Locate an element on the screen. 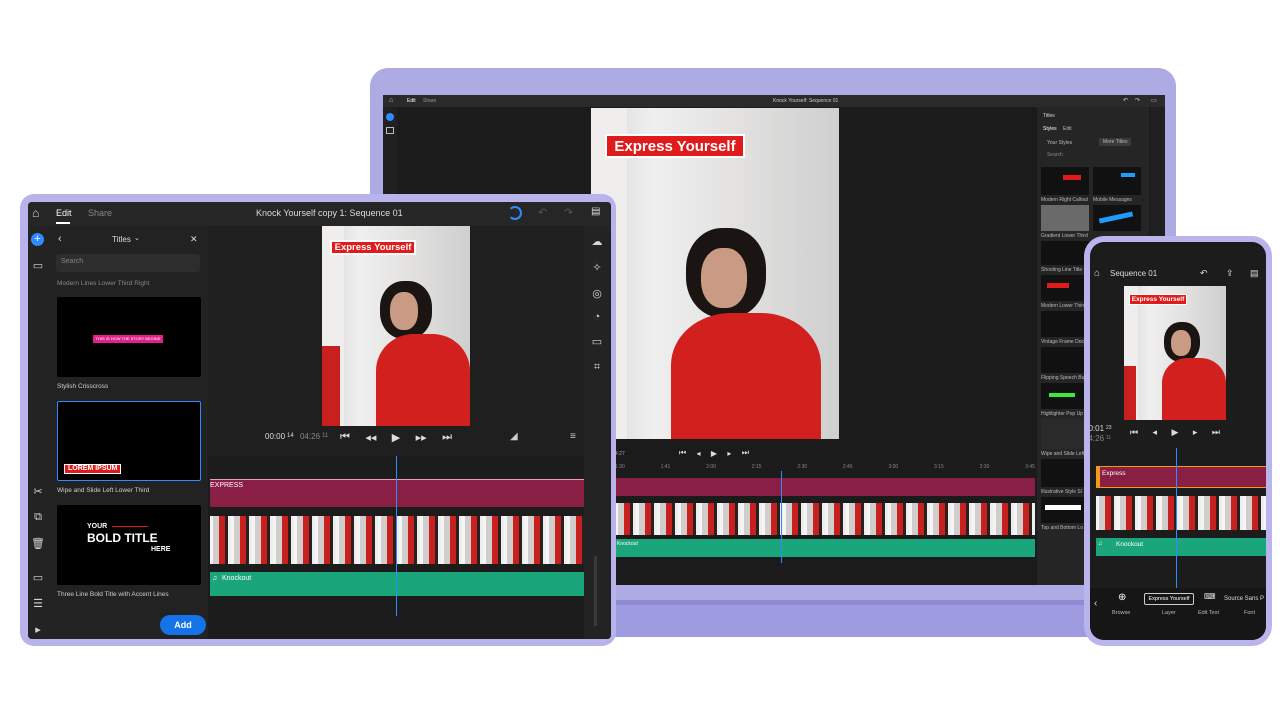 The width and height of the screenshot is (1280, 720). edit-text-label: Edit Text is located at coordinates (1208, 613).